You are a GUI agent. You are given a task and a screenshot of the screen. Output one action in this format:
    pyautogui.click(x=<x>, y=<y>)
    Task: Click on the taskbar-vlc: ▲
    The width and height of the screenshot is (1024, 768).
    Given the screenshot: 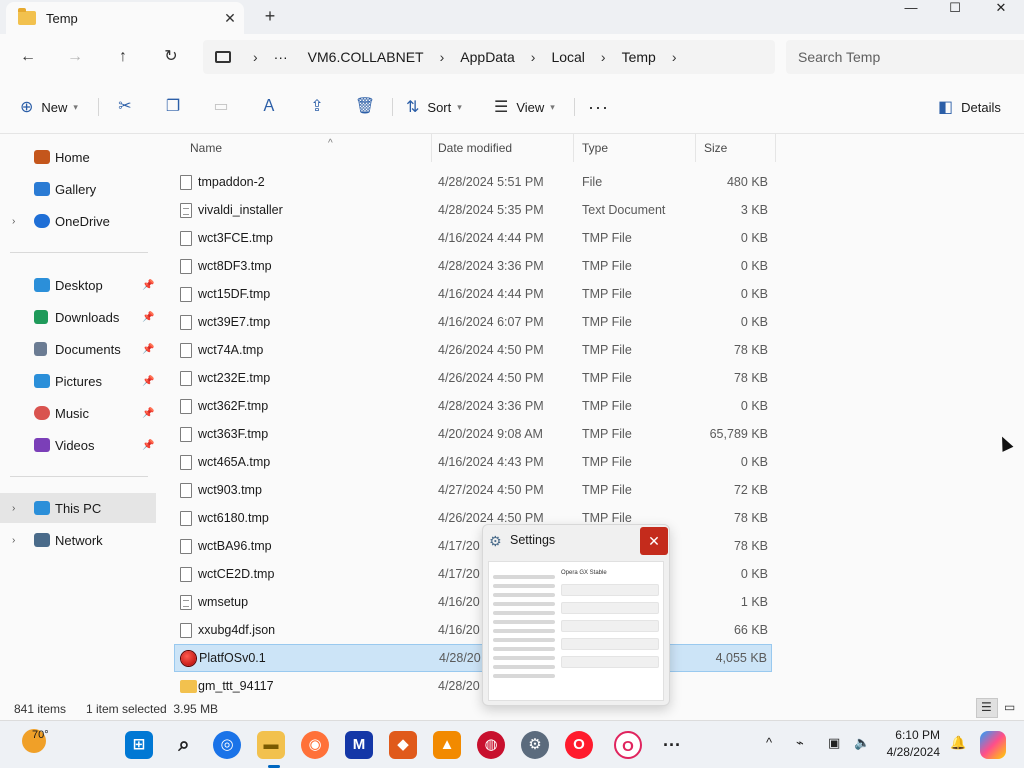 What is the action you would take?
    pyautogui.click(x=447, y=745)
    